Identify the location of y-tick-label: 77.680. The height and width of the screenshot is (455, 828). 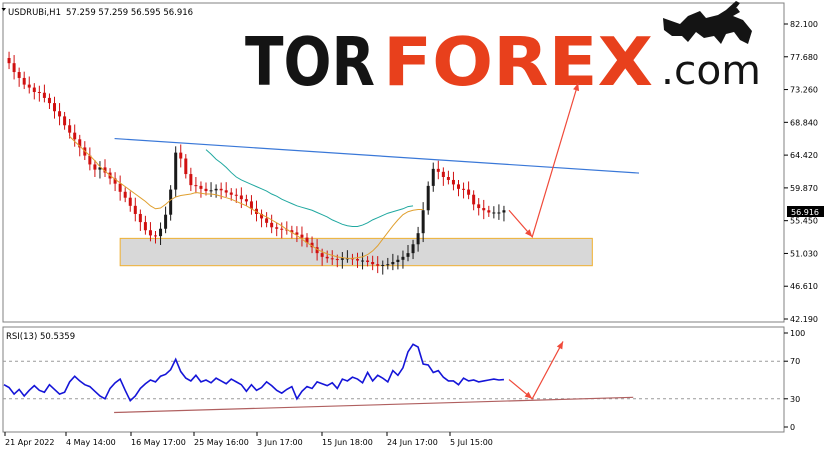
(804, 57).